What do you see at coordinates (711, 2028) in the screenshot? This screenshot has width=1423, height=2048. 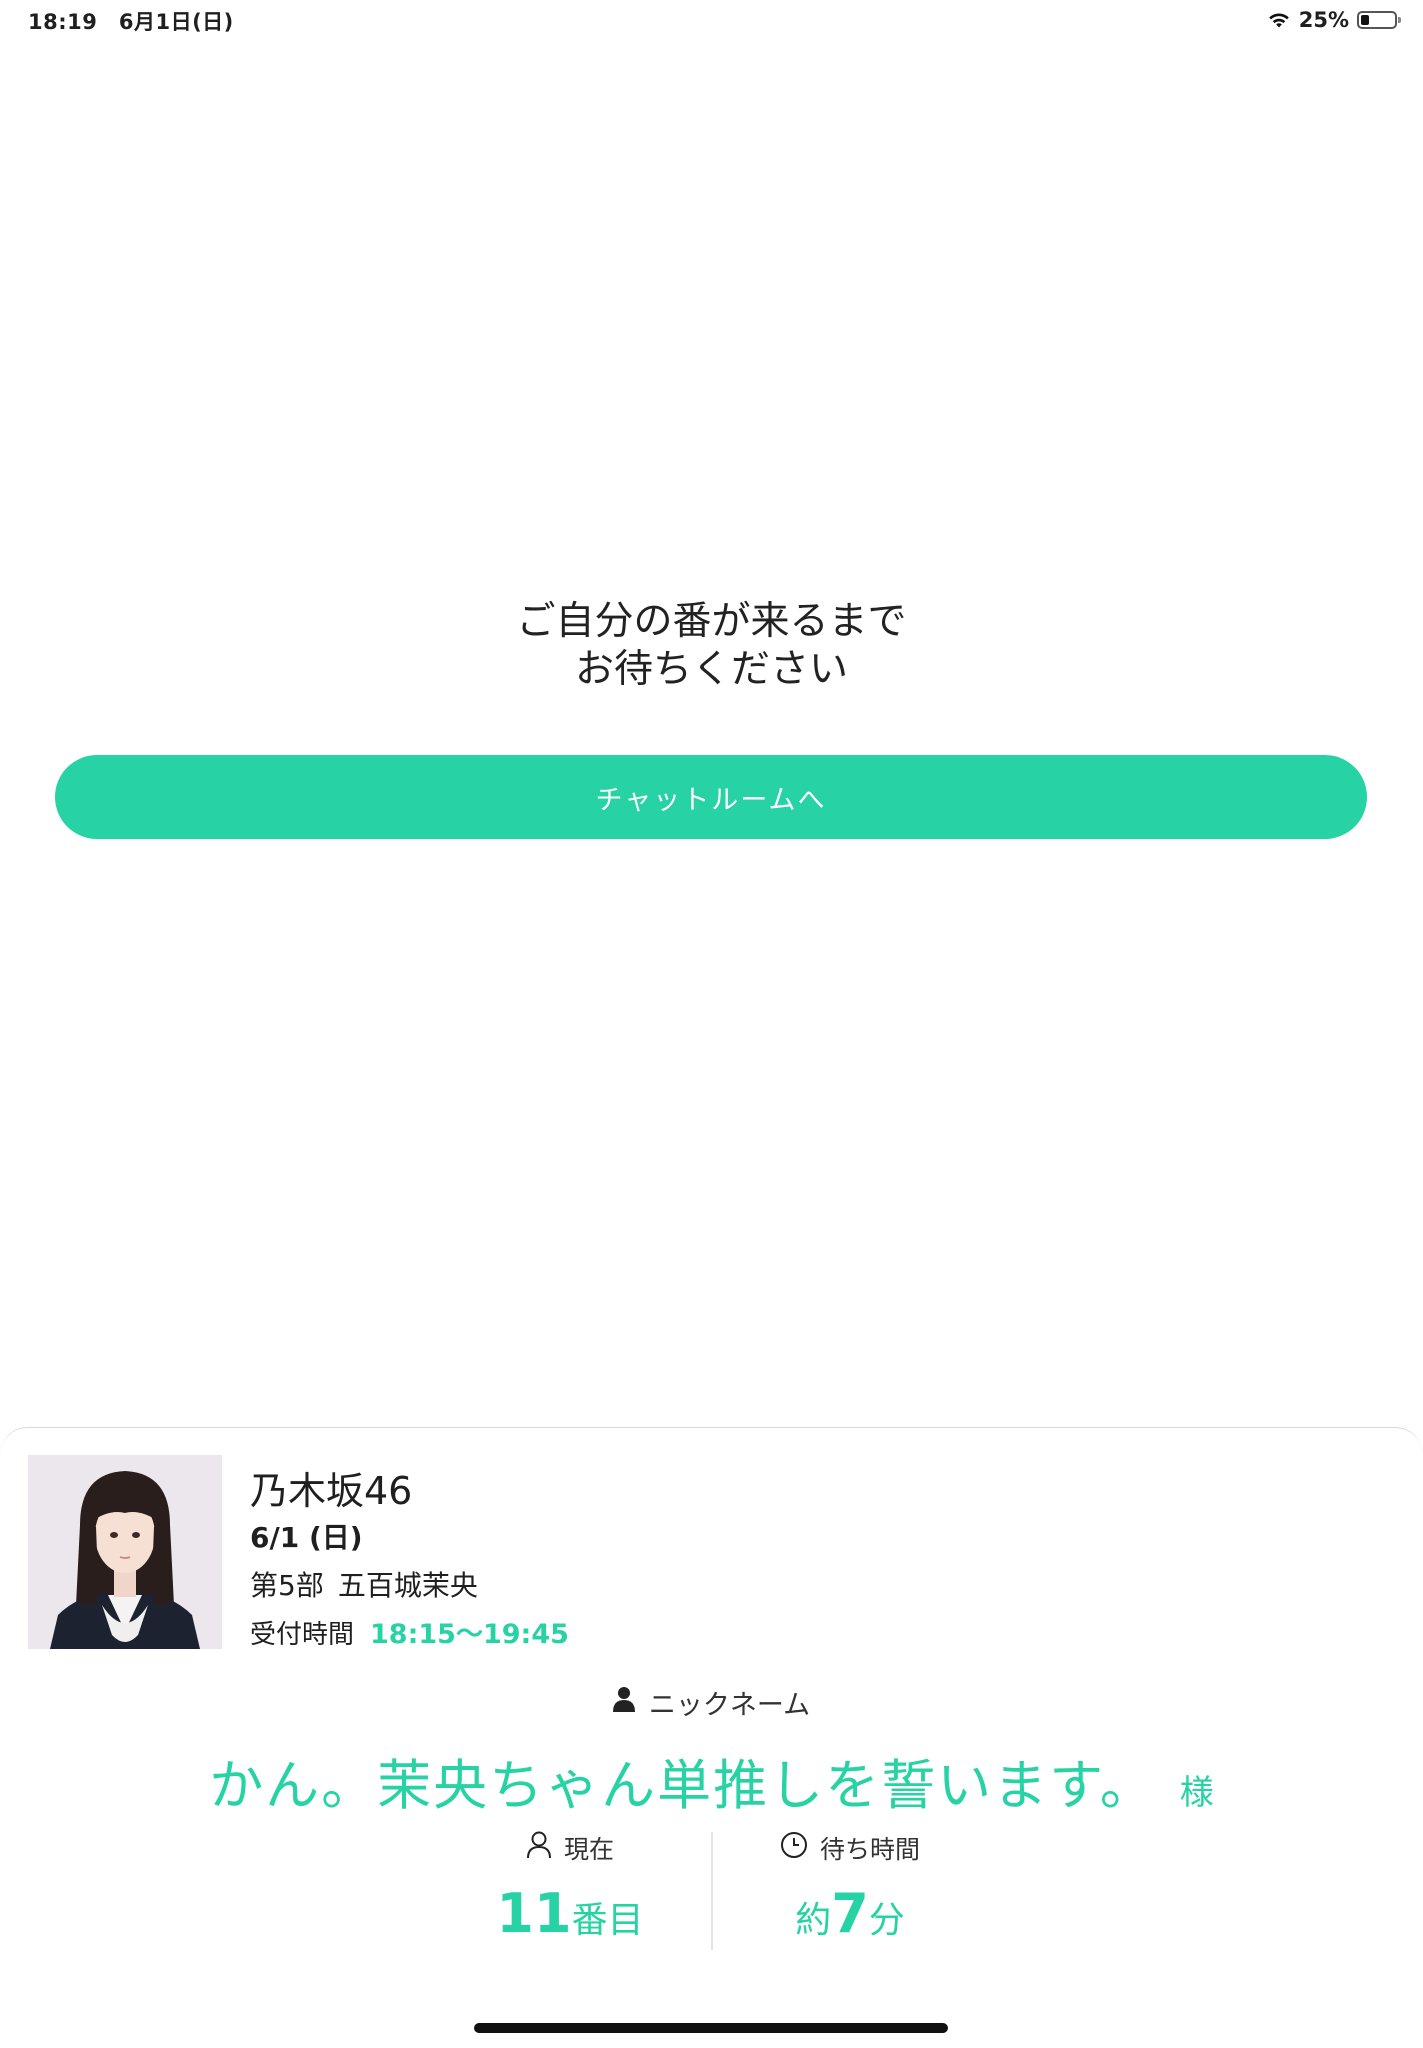 I see `home-indicator` at bounding box center [711, 2028].